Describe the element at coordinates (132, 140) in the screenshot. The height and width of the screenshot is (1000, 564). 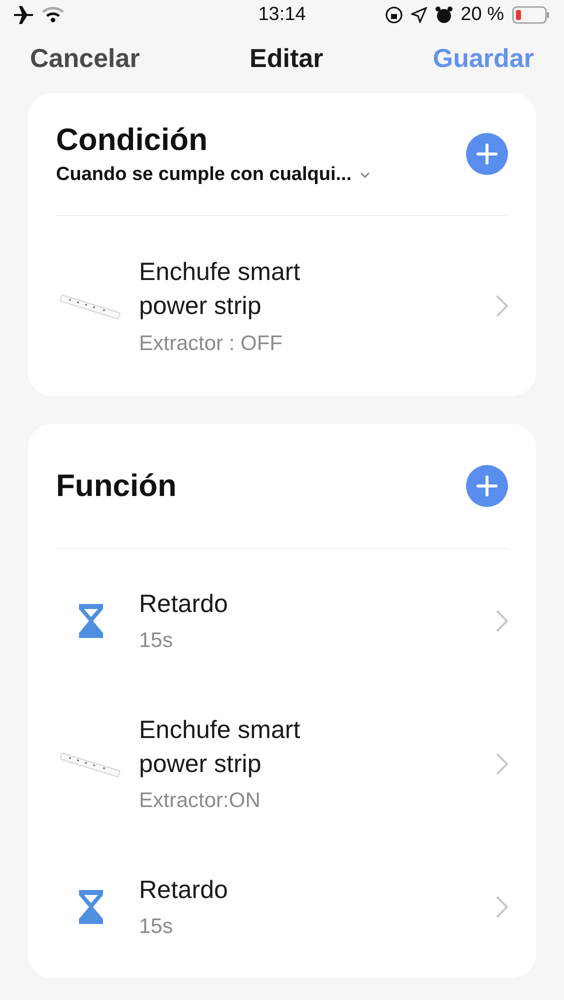
I see `section-title: Condición` at that location.